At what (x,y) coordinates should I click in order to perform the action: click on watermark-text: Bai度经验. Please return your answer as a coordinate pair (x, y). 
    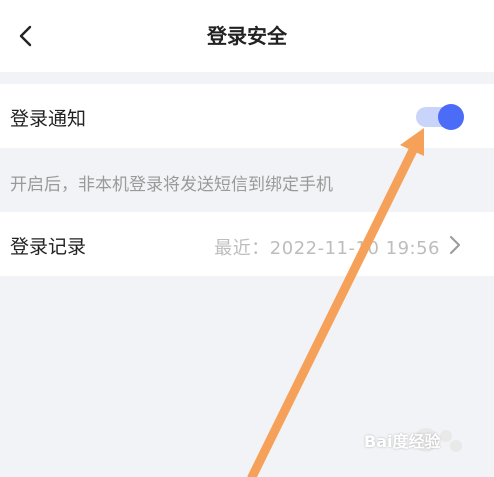
    Looking at the image, I should click on (402, 441).